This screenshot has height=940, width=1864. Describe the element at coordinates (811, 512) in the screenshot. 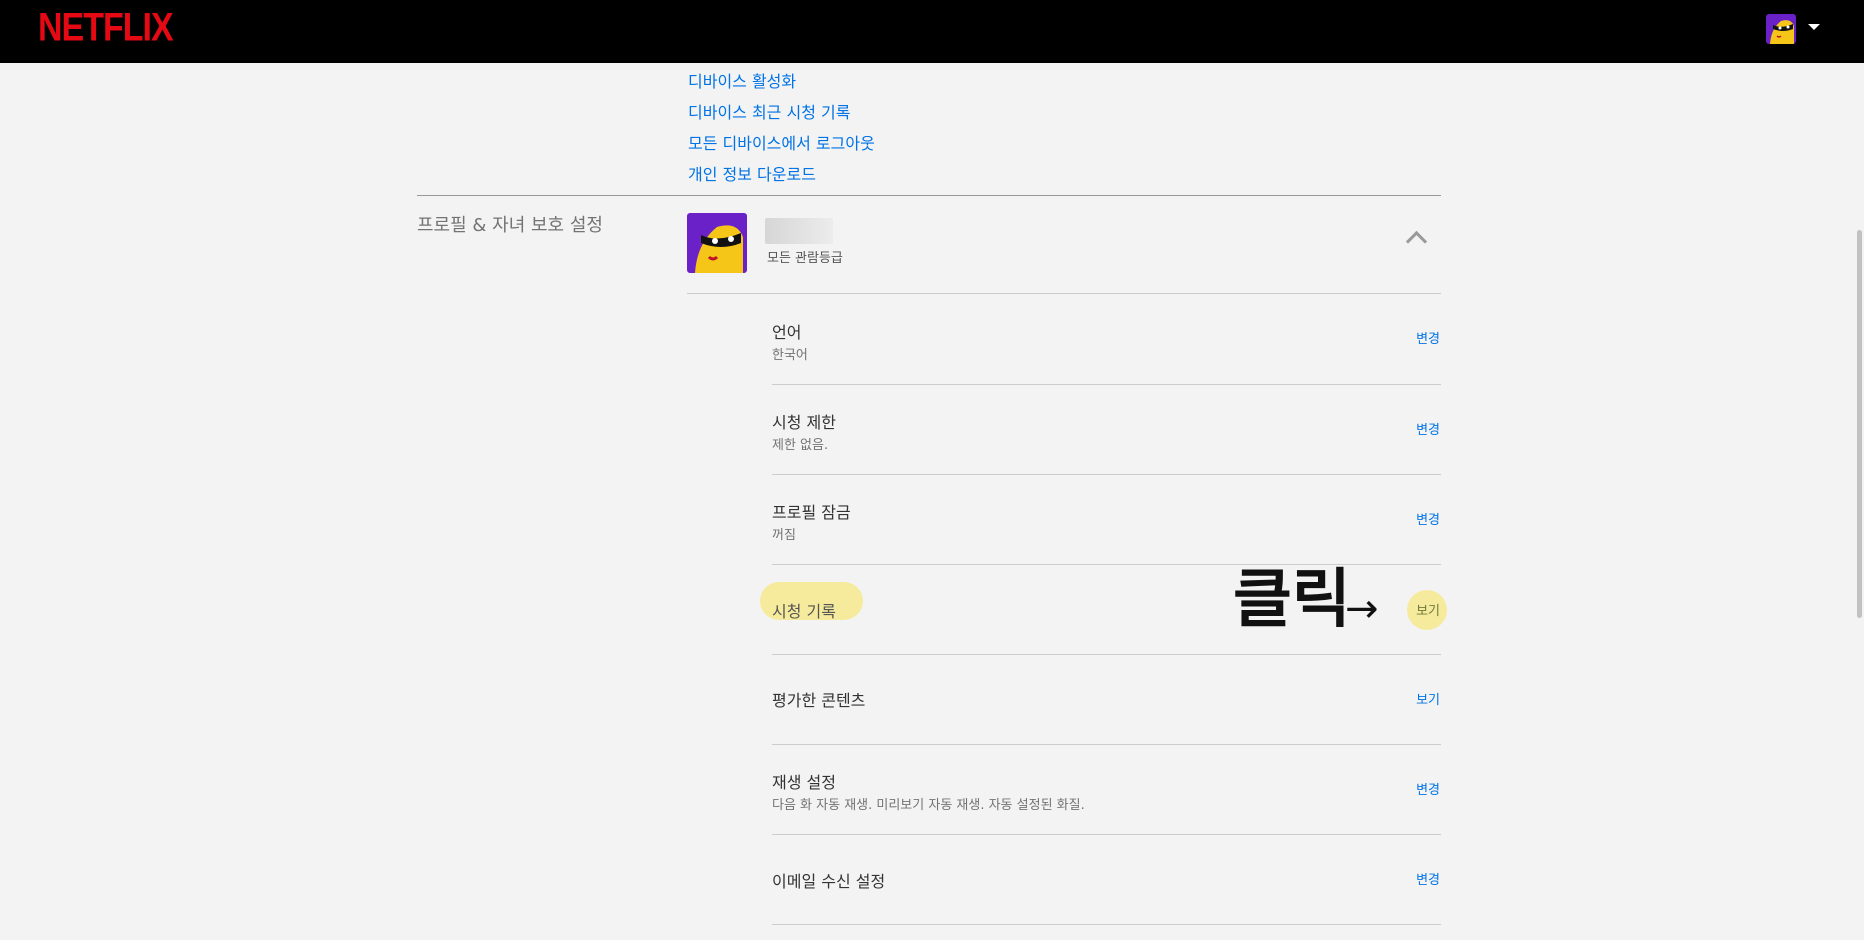

I see `row-title-profile-lock: 프로필 잠금` at that location.